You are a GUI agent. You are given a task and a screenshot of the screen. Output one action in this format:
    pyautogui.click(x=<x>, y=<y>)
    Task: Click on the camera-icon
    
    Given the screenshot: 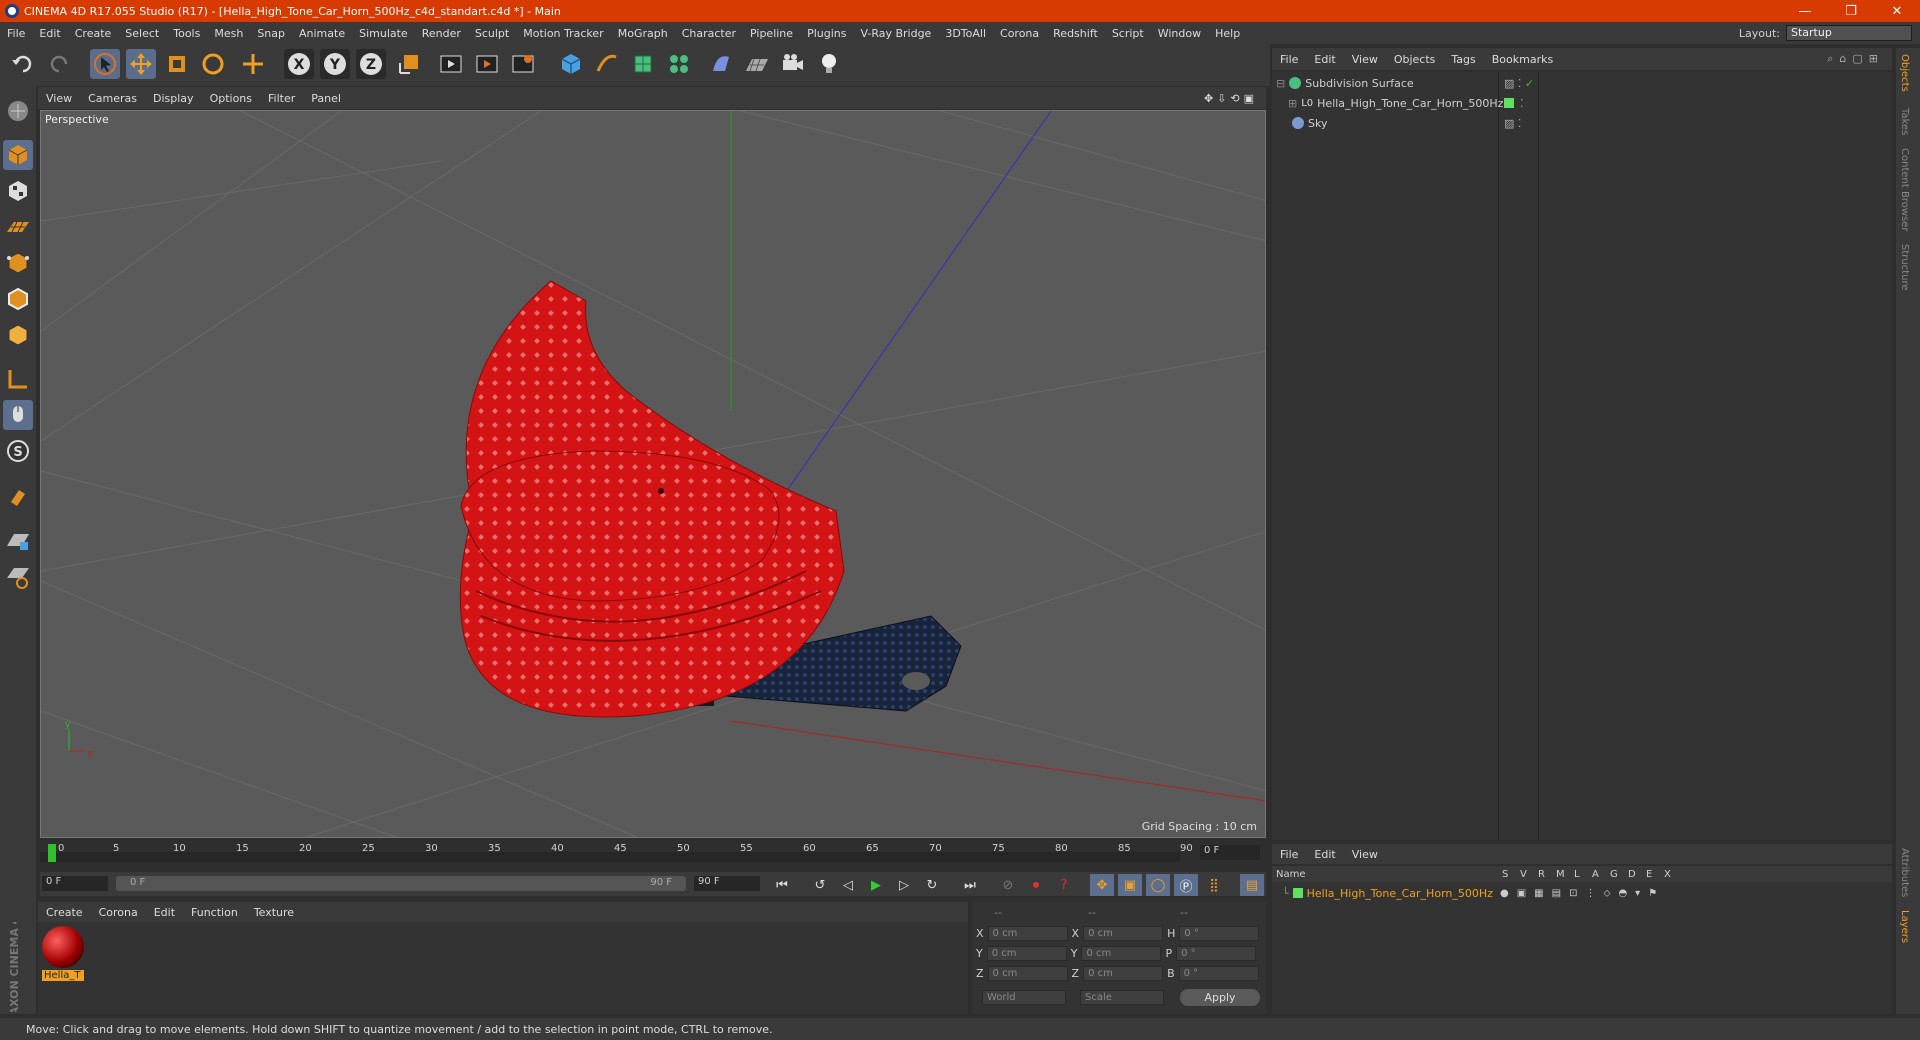 What is the action you would take?
    pyautogui.click(x=793, y=64)
    